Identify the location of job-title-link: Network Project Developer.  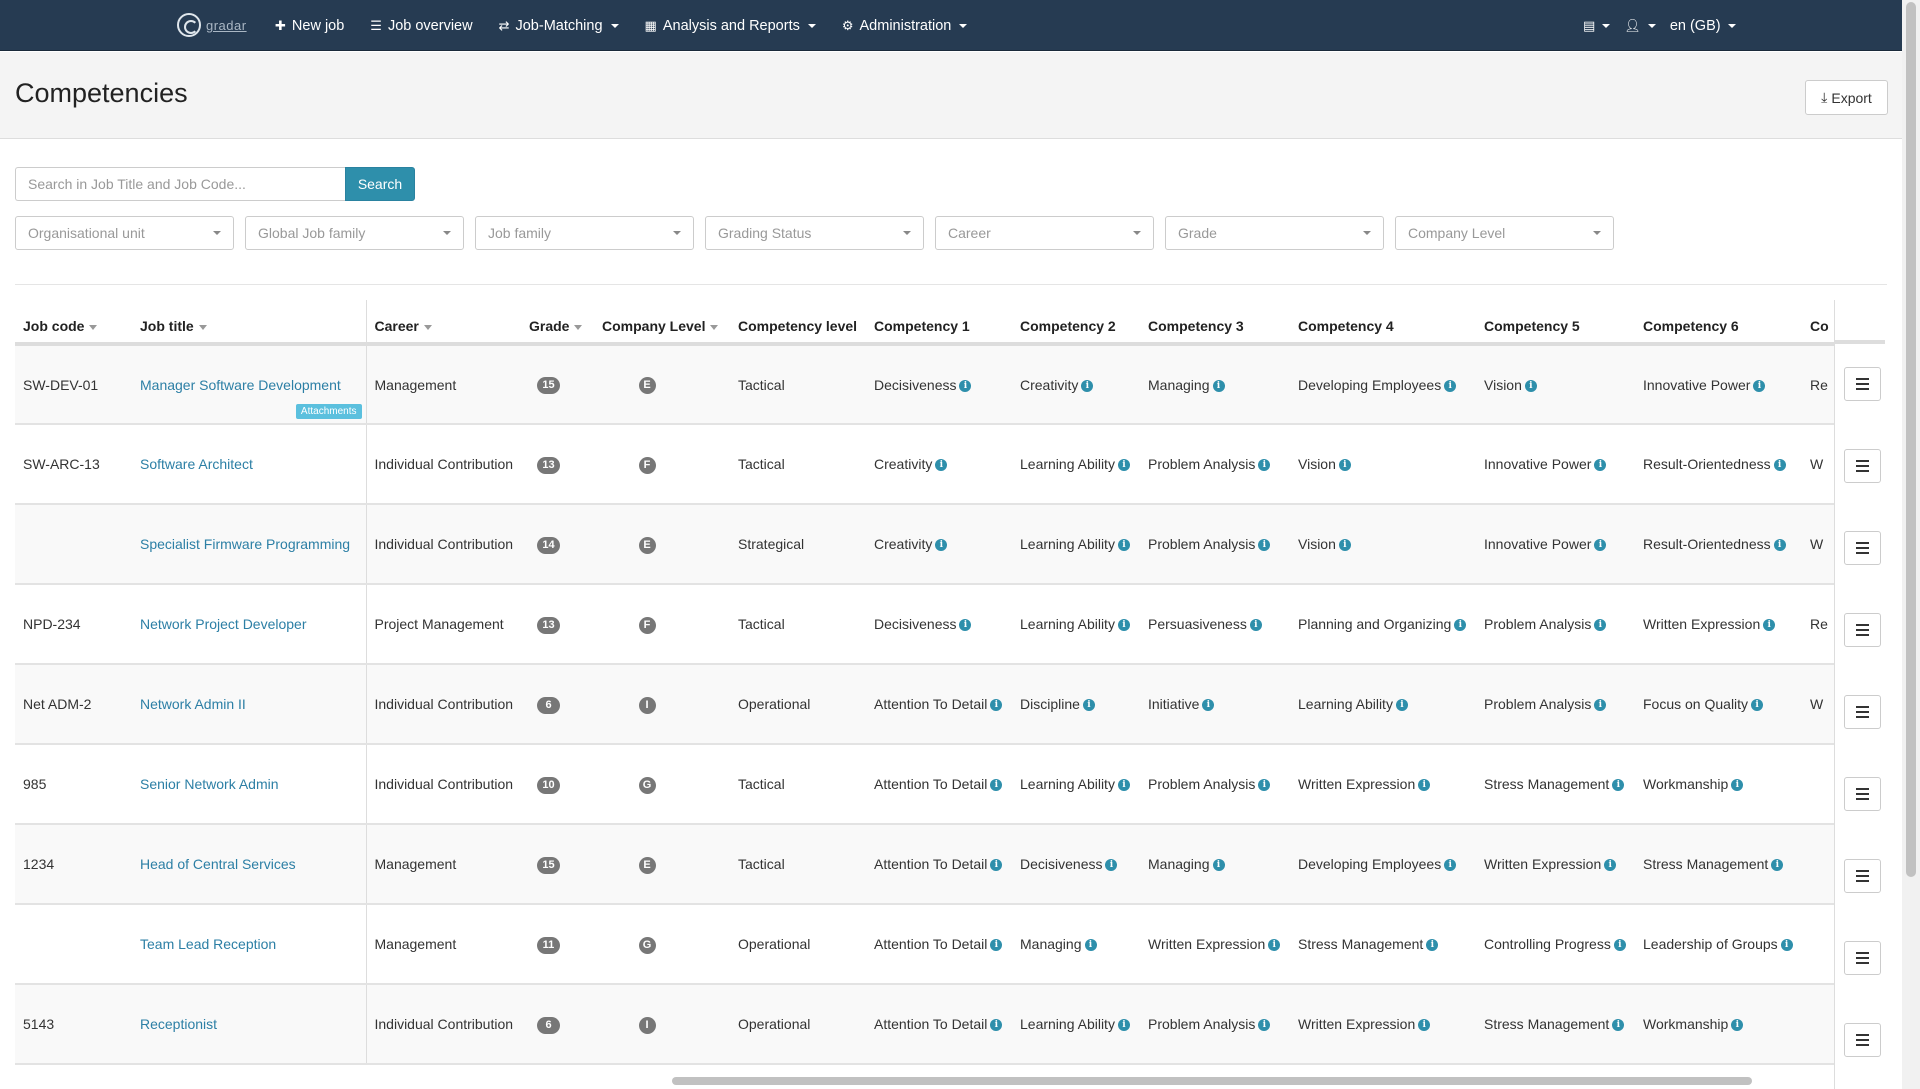
(223, 624).